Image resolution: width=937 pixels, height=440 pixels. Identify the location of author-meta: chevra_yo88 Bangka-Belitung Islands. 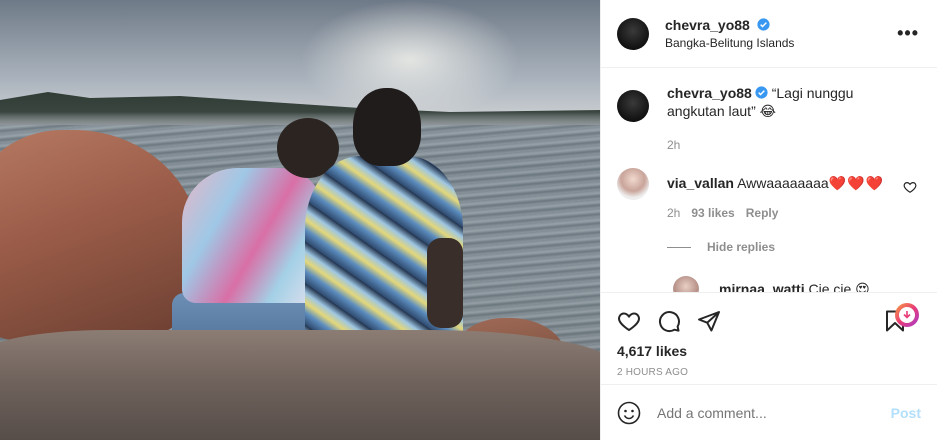
(729, 34).